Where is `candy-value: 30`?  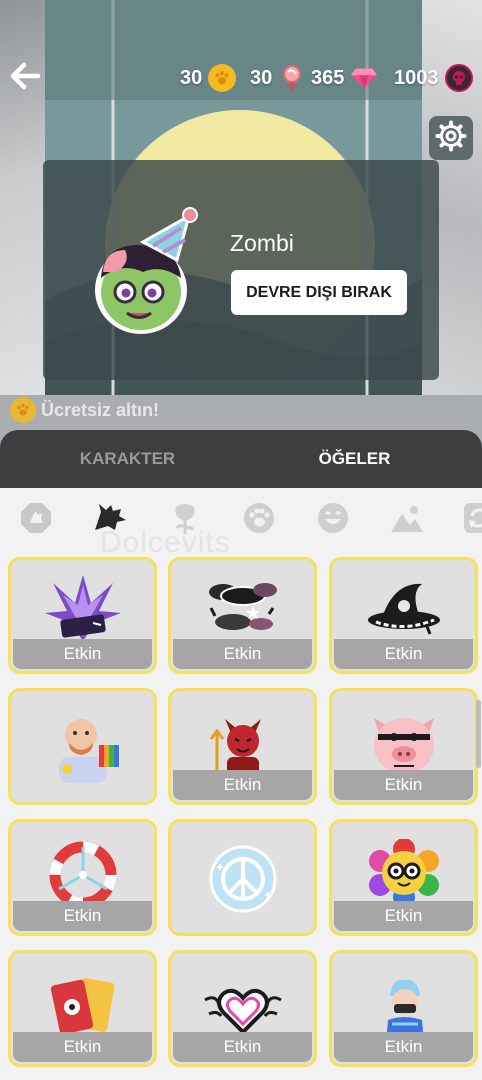 candy-value: 30 is located at coordinates (261, 77).